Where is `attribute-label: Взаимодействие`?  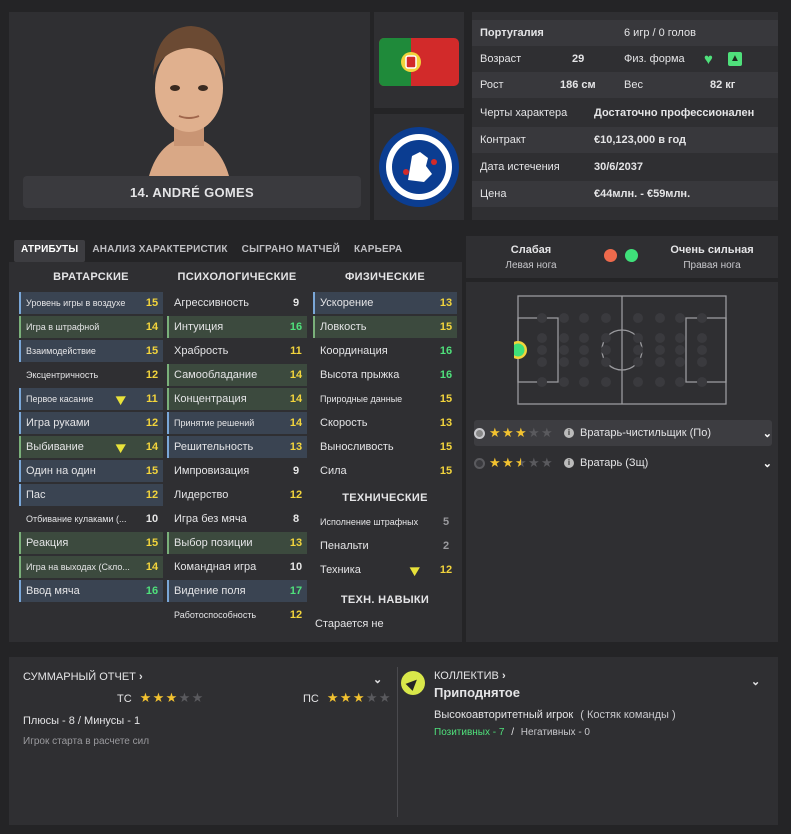
attribute-label: Взаимодействие is located at coordinates (61, 351).